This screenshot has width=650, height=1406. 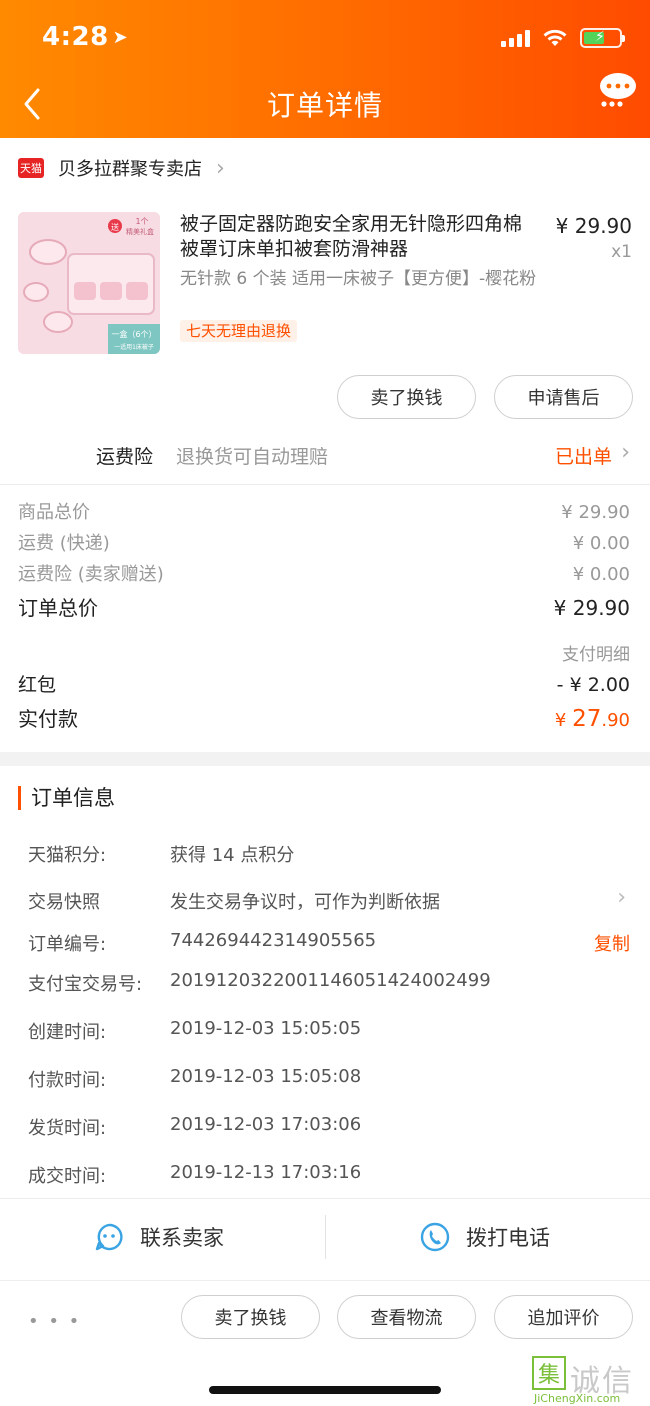 What do you see at coordinates (577, 1398) in the screenshot?
I see `watermark-url: JiChengXin.com` at bounding box center [577, 1398].